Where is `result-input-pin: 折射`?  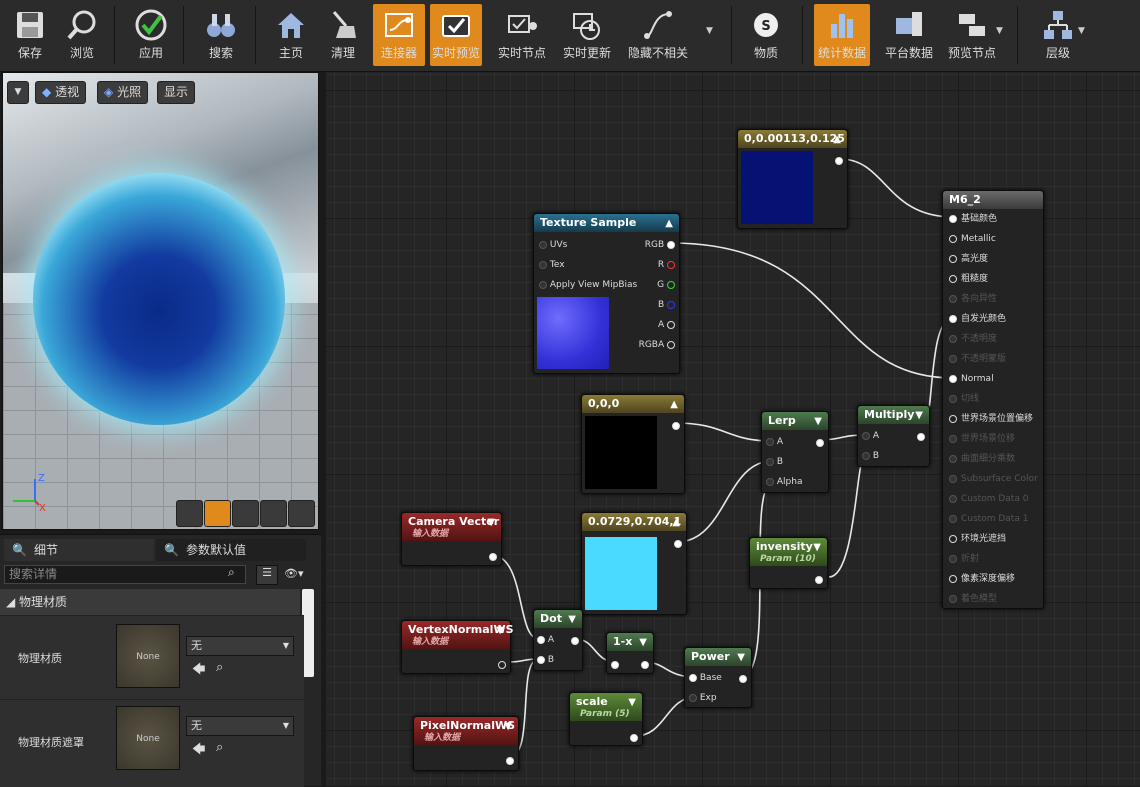 result-input-pin: 折射 is located at coordinates (964, 559).